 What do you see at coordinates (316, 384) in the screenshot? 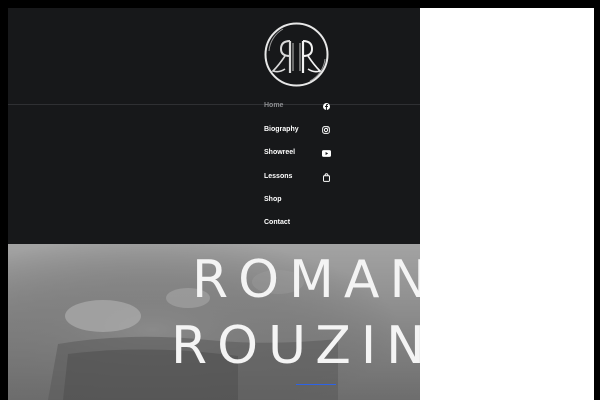
I see `hero-accent-line` at bounding box center [316, 384].